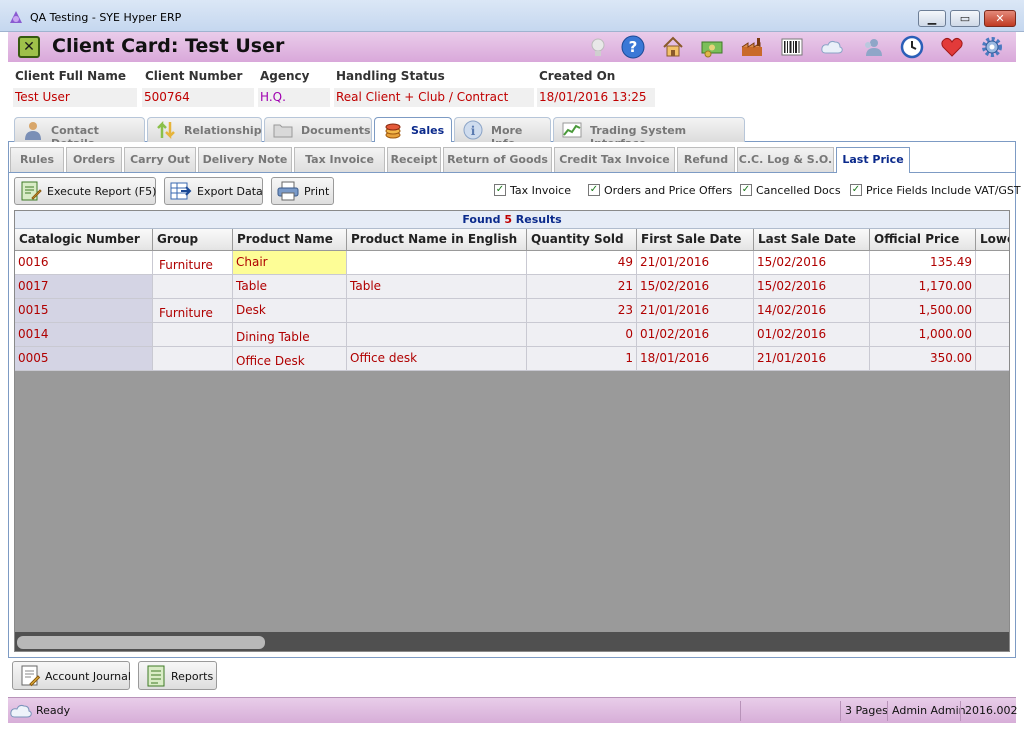  What do you see at coordinates (872, 47) in the screenshot?
I see `users-icon` at bounding box center [872, 47].